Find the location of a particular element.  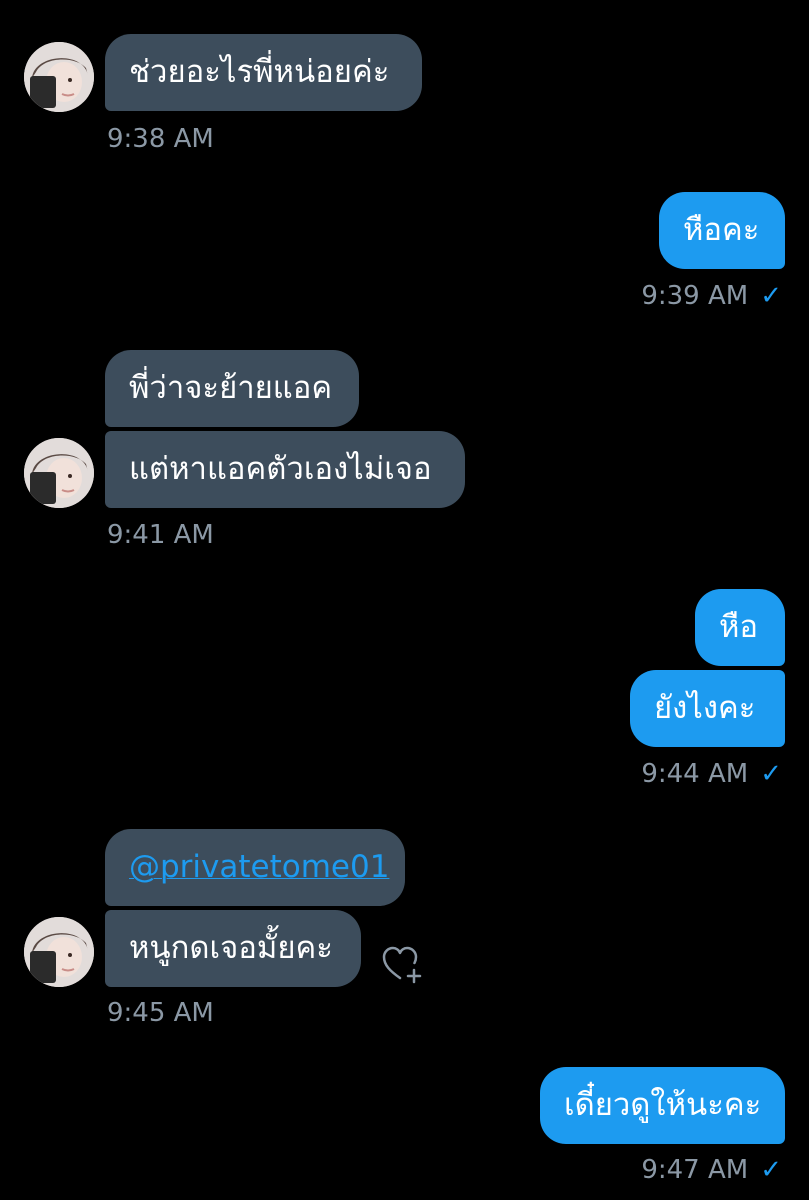

message-timestamp: 9:47 AM is located at coordinates (695, 1170).